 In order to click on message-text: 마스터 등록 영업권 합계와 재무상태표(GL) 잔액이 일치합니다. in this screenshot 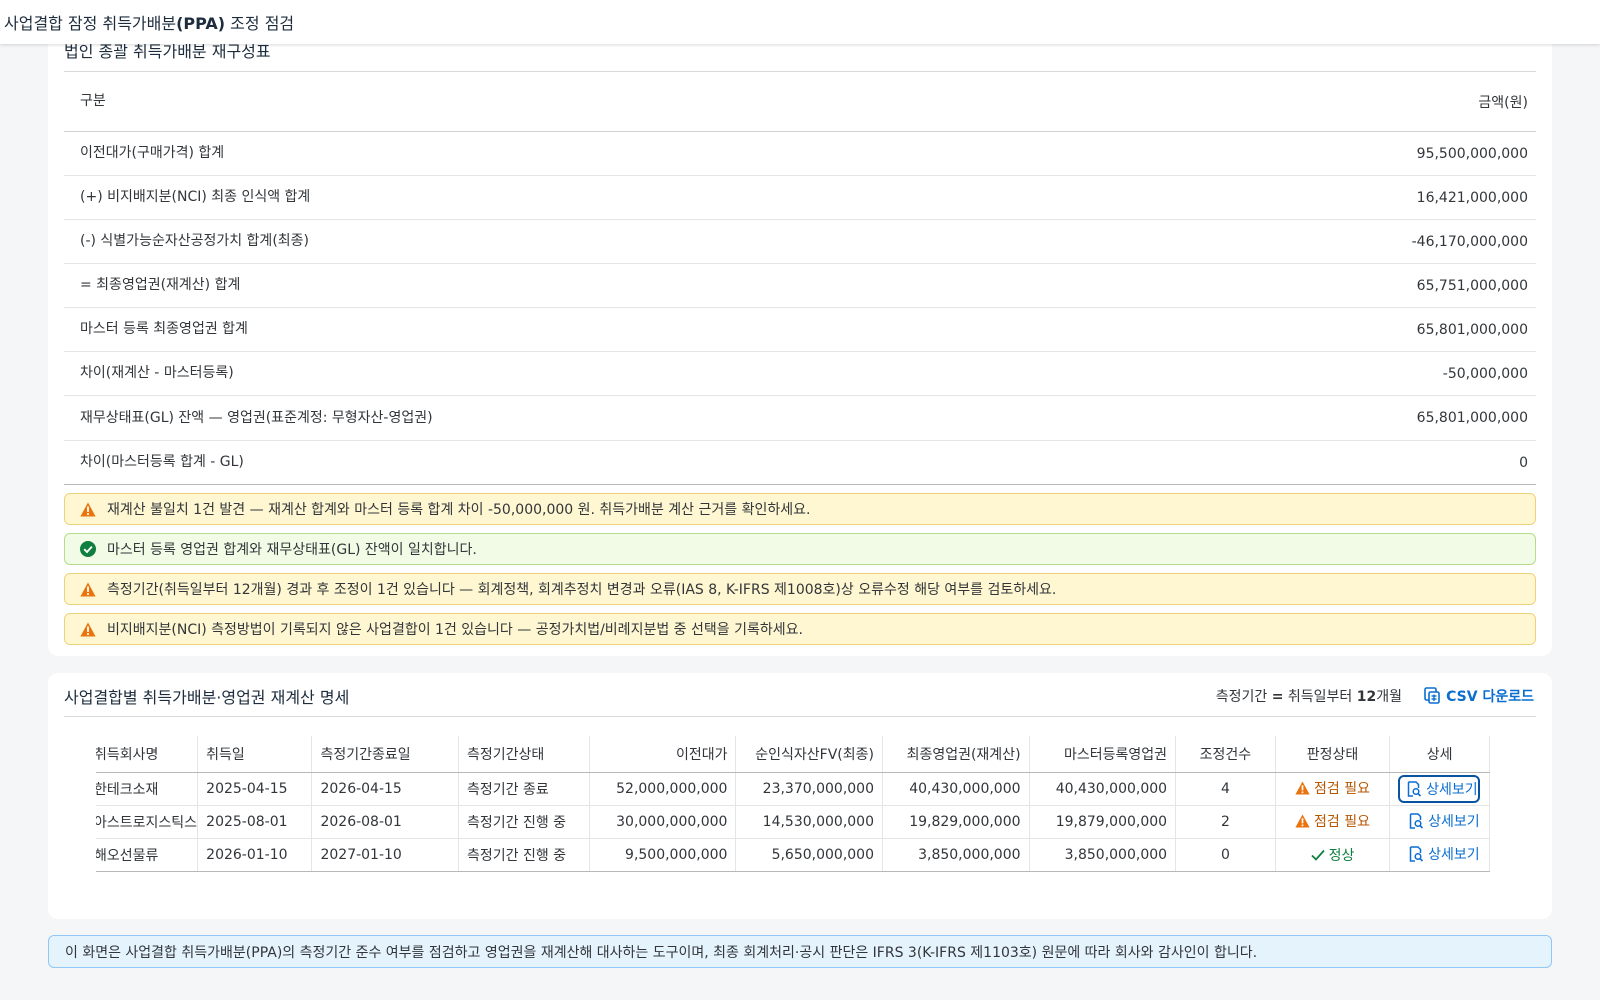, I will do `click(292, 550)`.